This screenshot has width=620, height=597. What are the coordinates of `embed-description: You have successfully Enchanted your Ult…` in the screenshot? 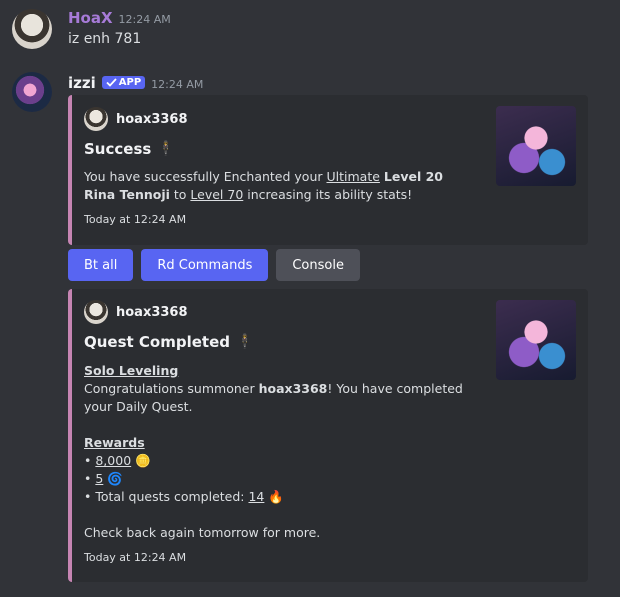 It's located at (276, 186).